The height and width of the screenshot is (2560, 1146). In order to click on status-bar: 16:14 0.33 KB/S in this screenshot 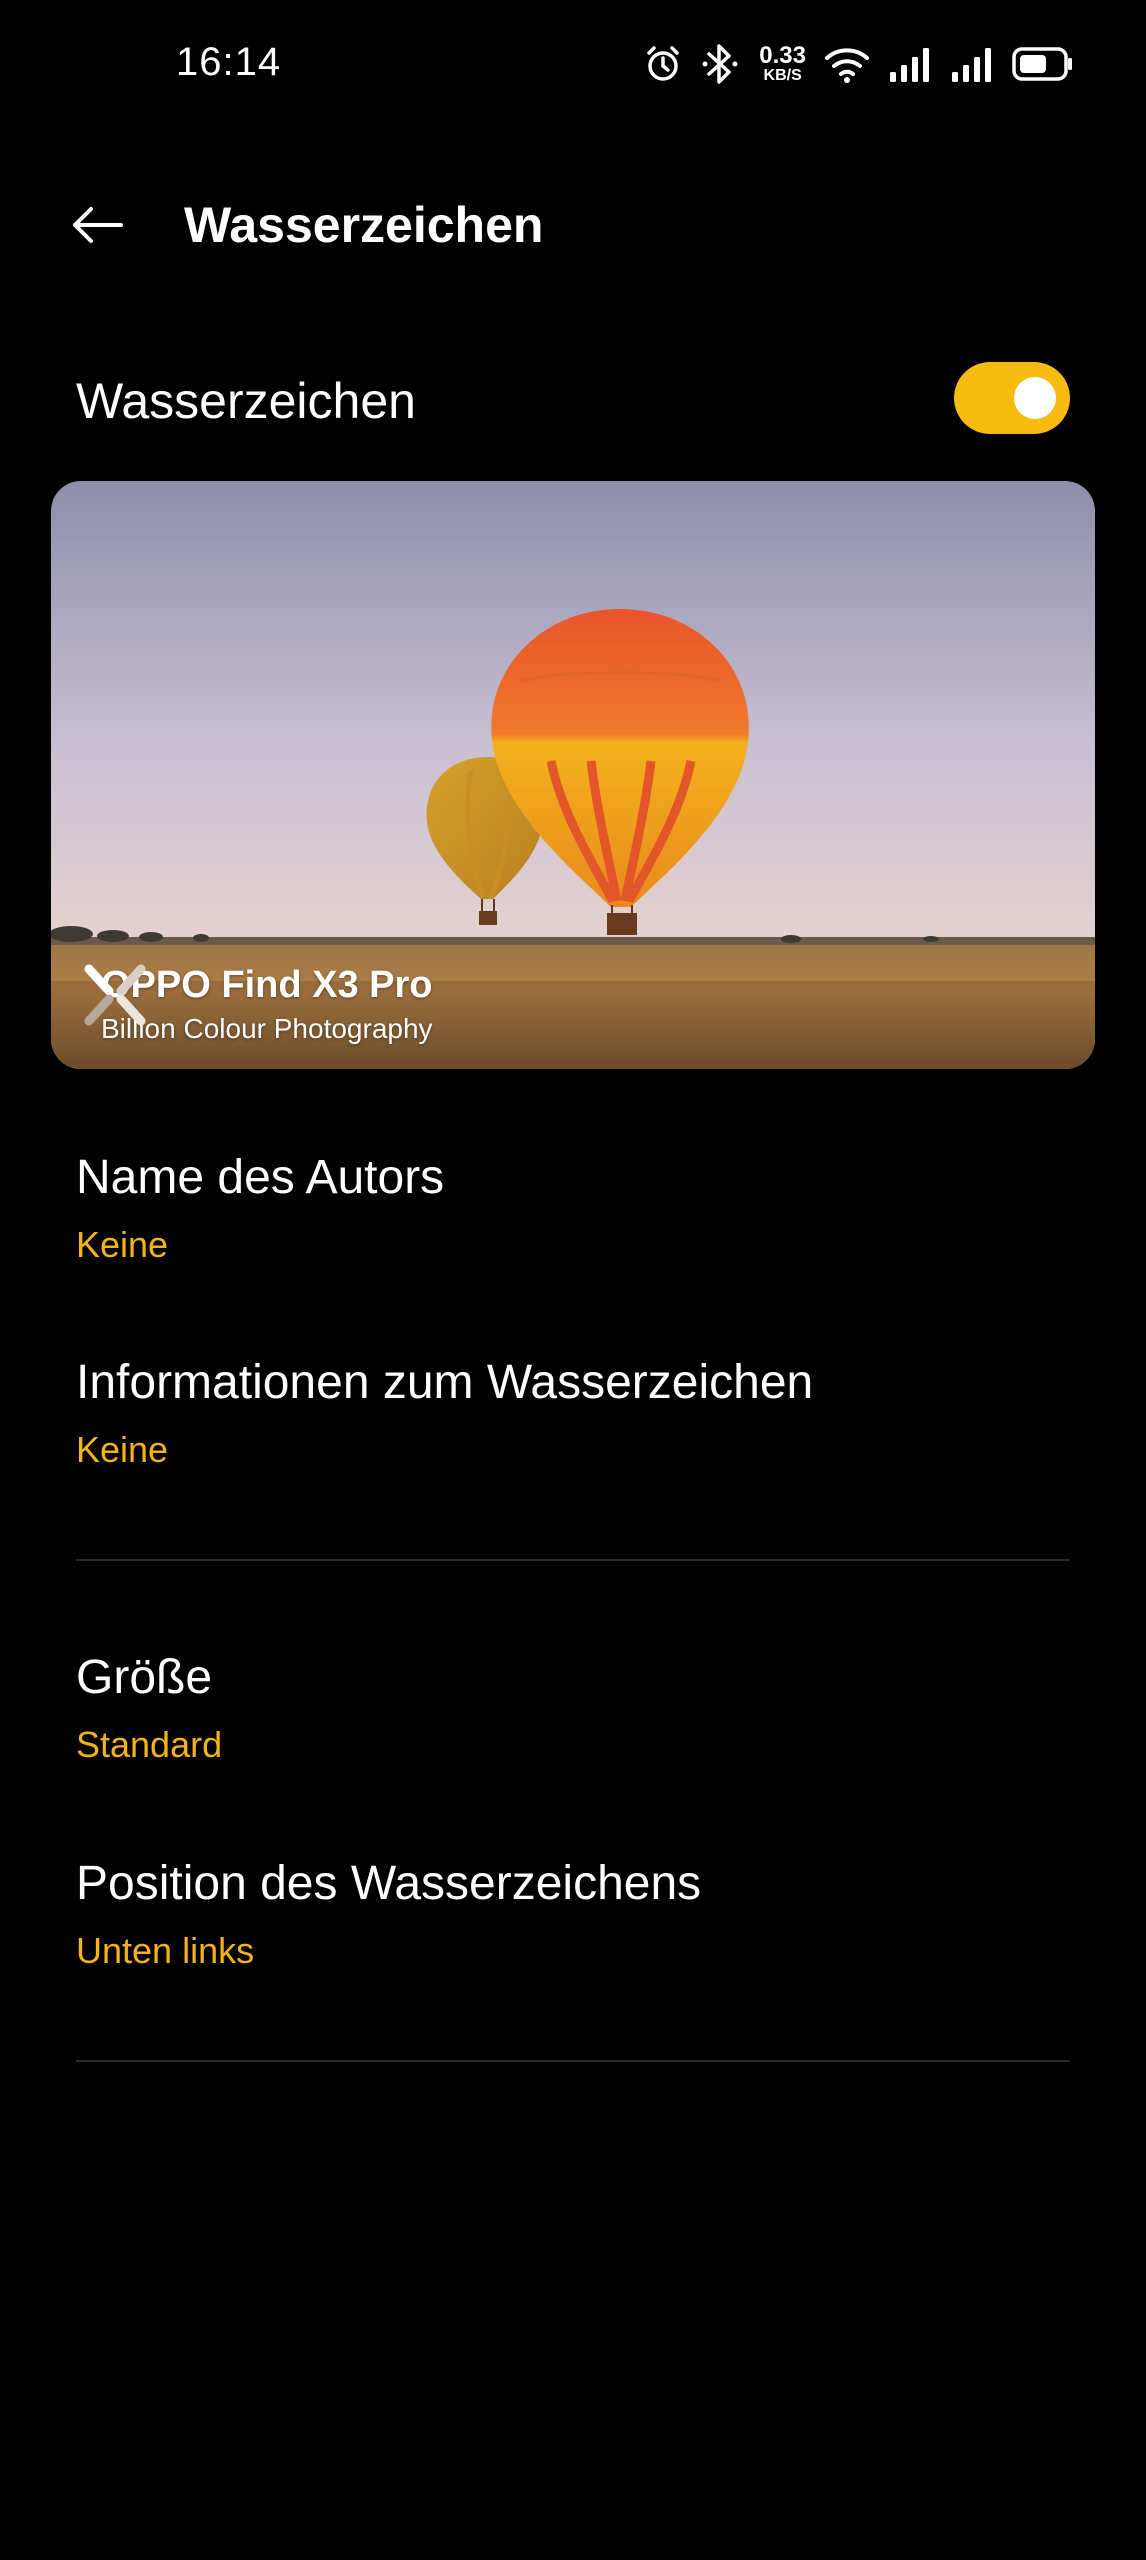, I will do `click(573, 65)`.